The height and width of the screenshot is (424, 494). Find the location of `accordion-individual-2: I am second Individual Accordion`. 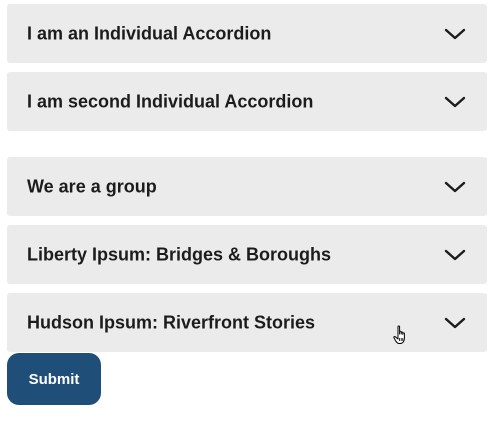

accordion-individual-2: I am second Individual Accordion is located at coordinates (247, 101).